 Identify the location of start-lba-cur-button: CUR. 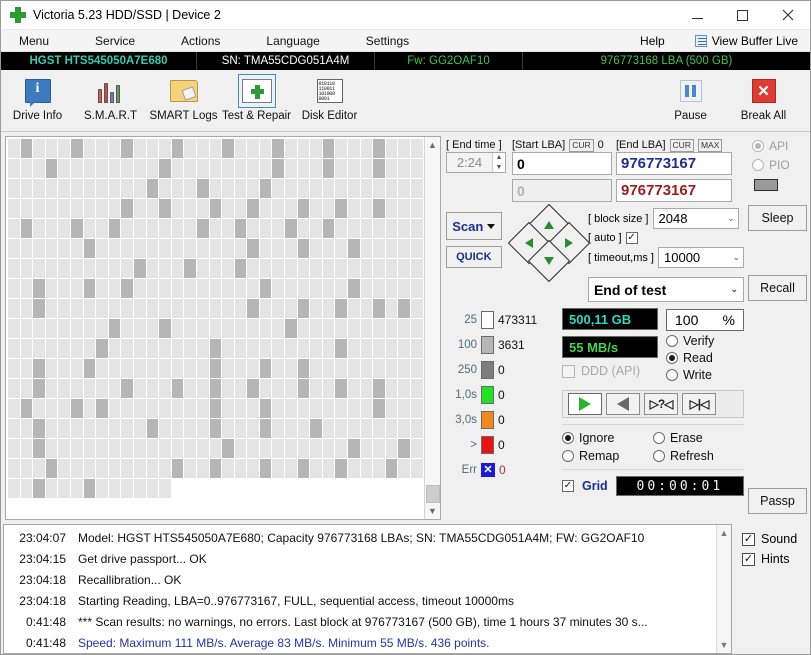
(581, 145).